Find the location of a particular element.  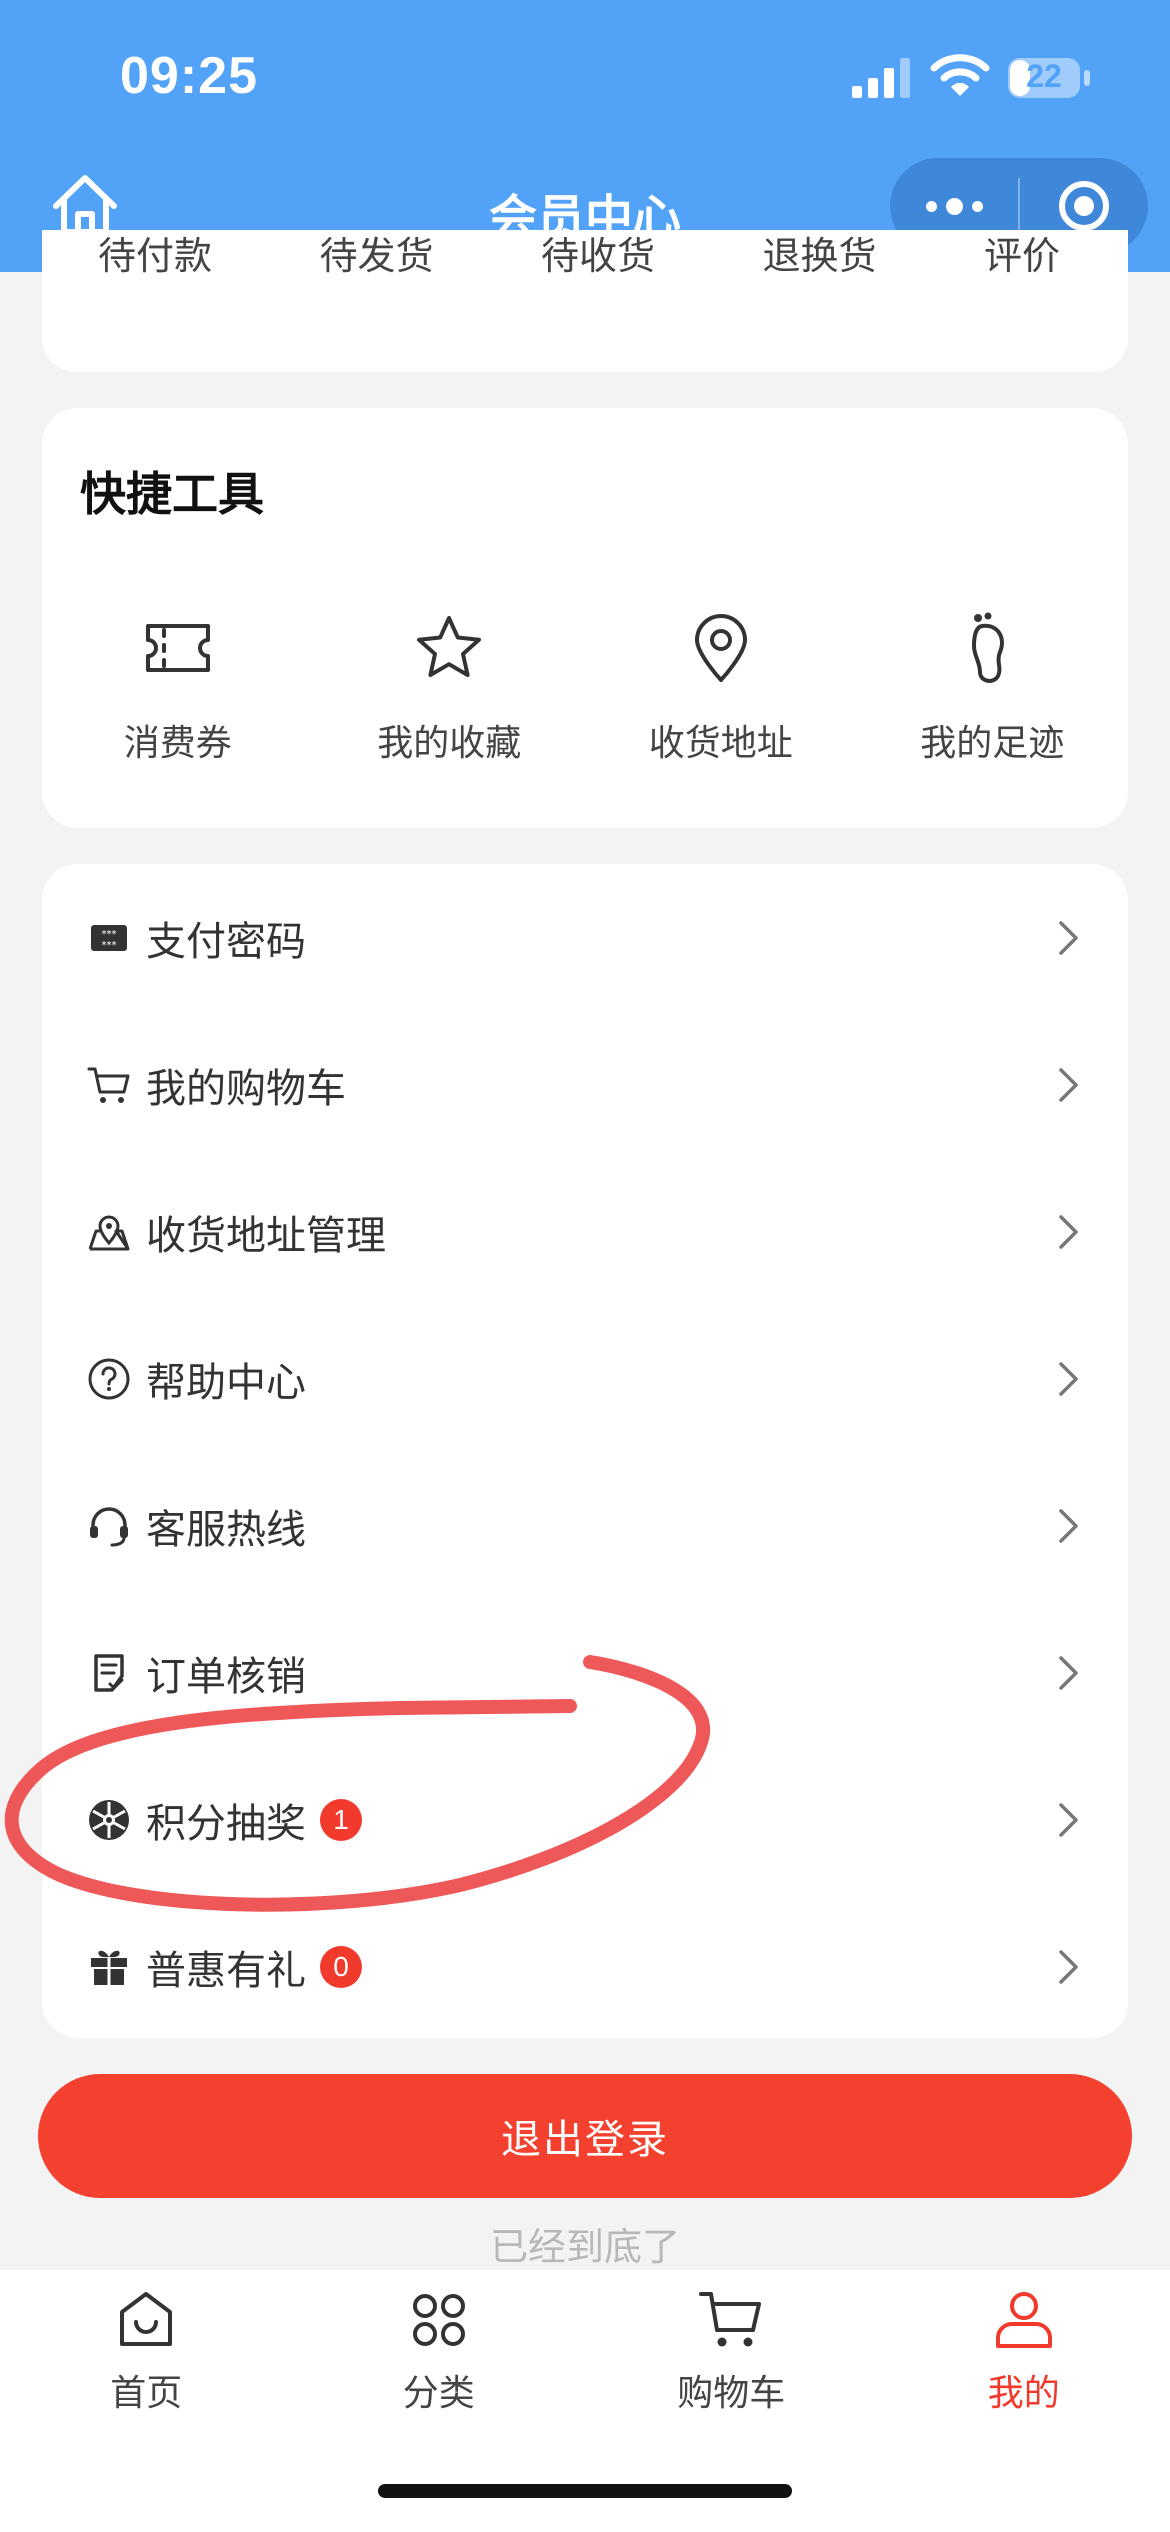

menu-item-label: 客服热线 is located at coordinates (226, 1529).